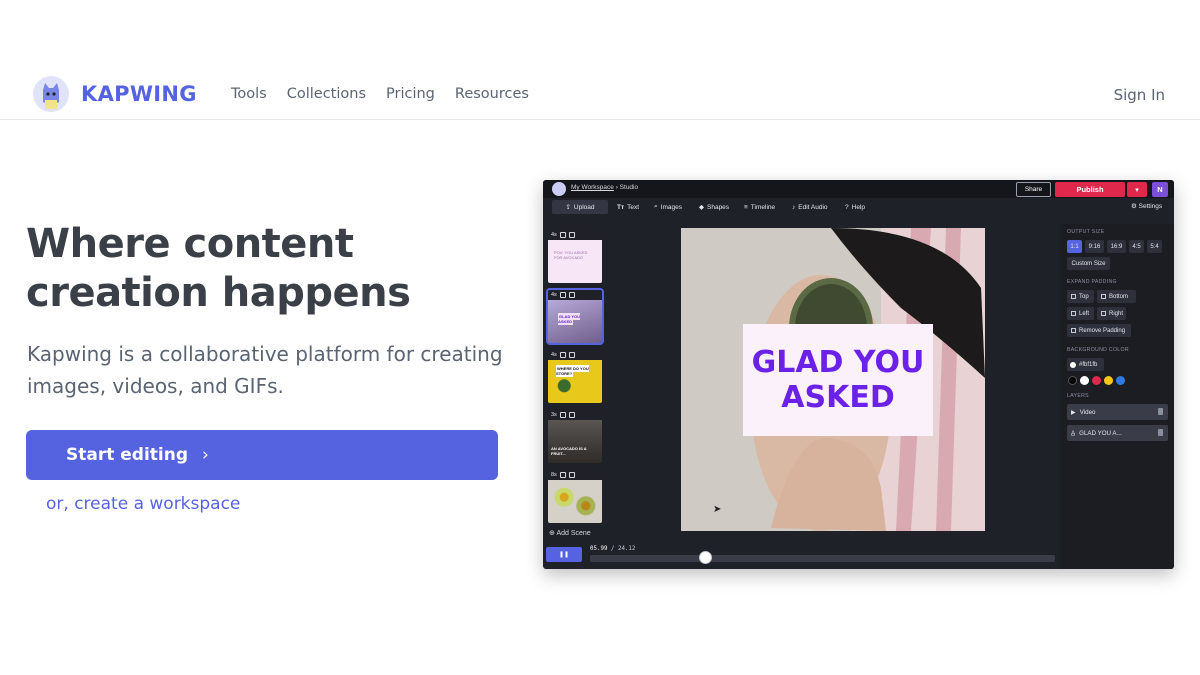 The width and height of the screenshot is (1200, 675). I want to click on pause-button: ❚❚, so click(564, 554).